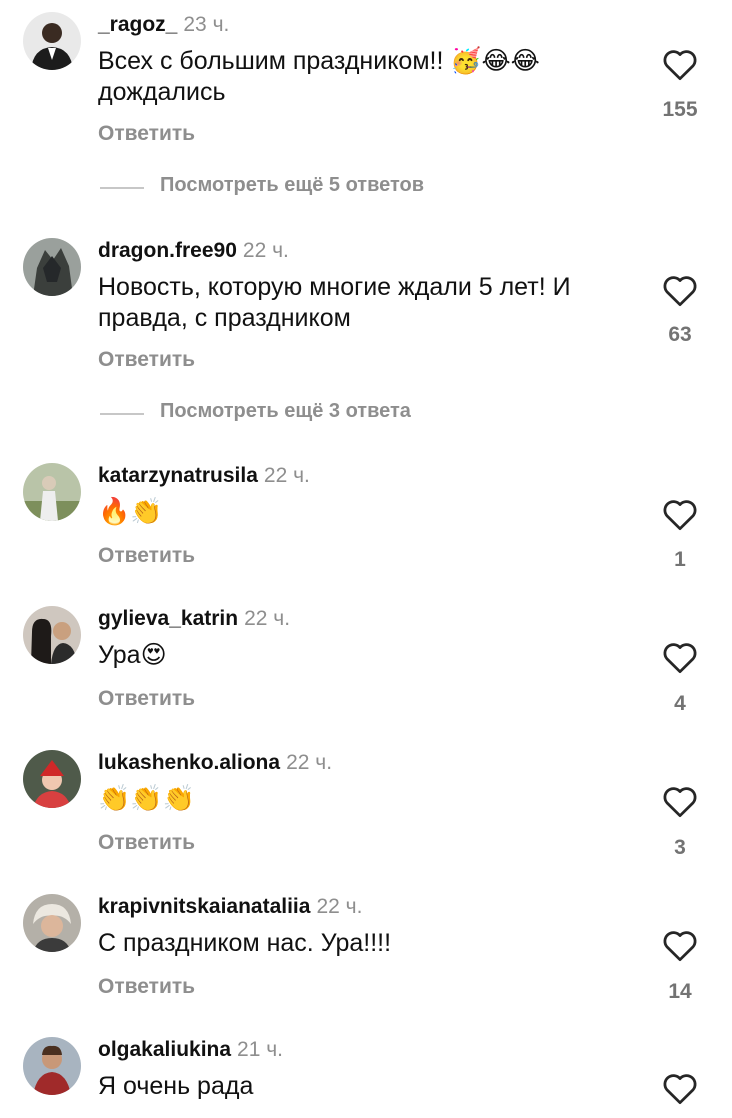  Describe the element at coordinates (285, 411) in the screenshot. I see `view-more-replies-label: Посмотреть ещё 3 ответа` at that location.